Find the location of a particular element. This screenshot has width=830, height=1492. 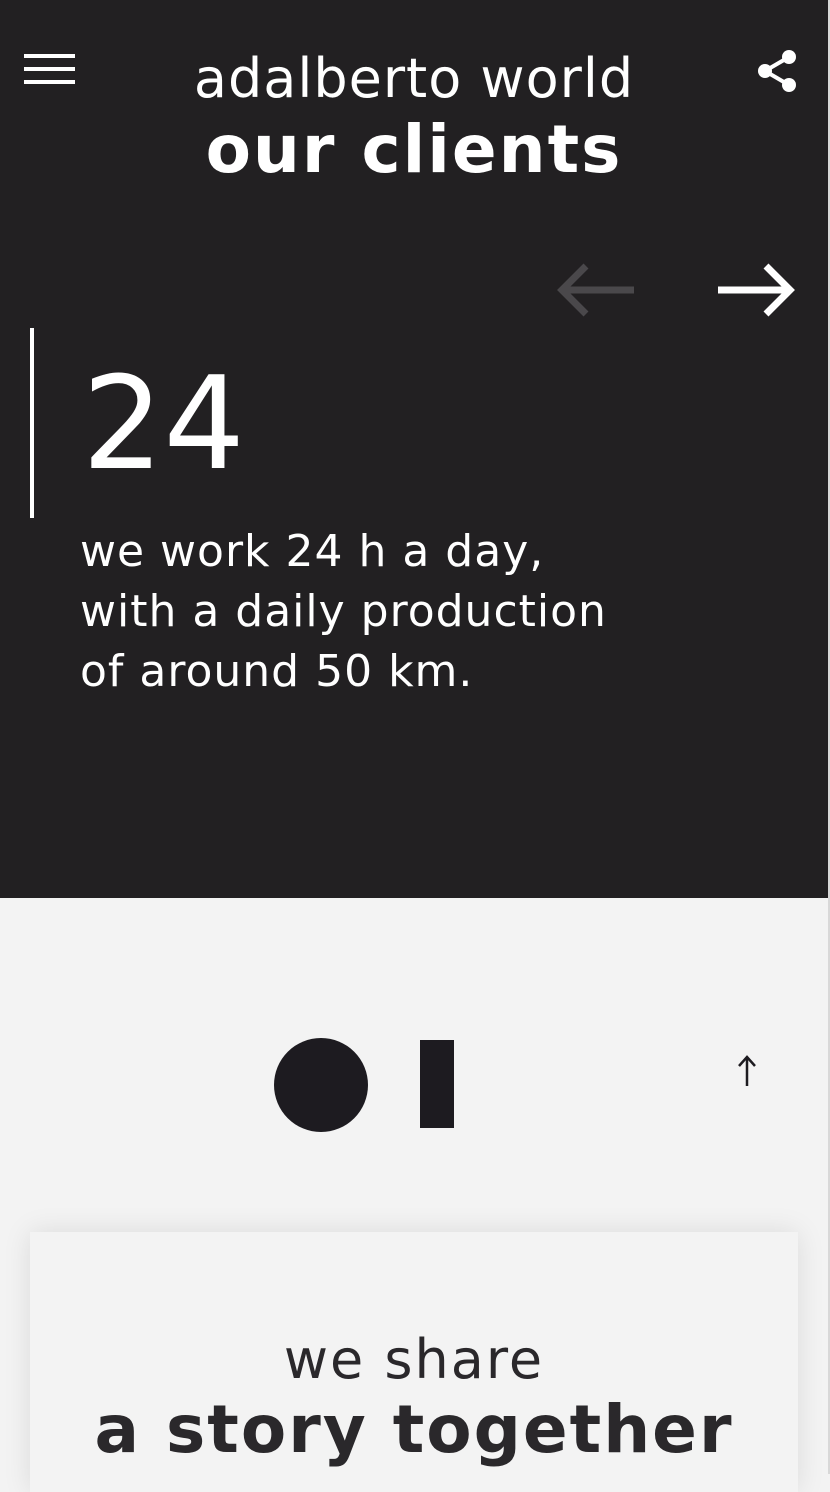

stat-number: 24 is located at coordinates (163, 424).